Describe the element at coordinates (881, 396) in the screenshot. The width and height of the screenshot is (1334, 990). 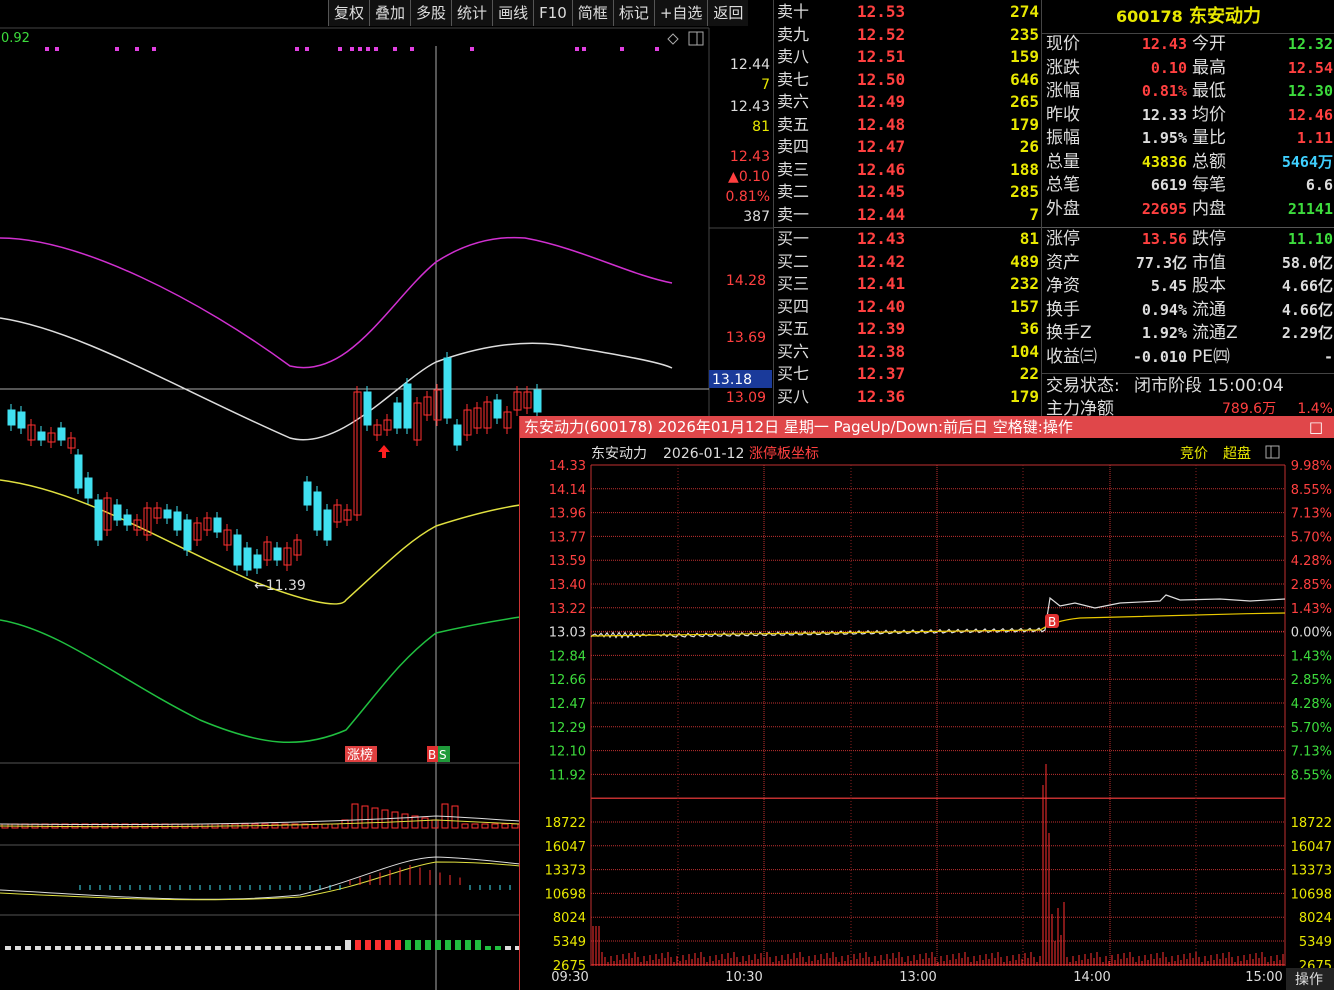
I see `bid-price: 12.36` at that location.